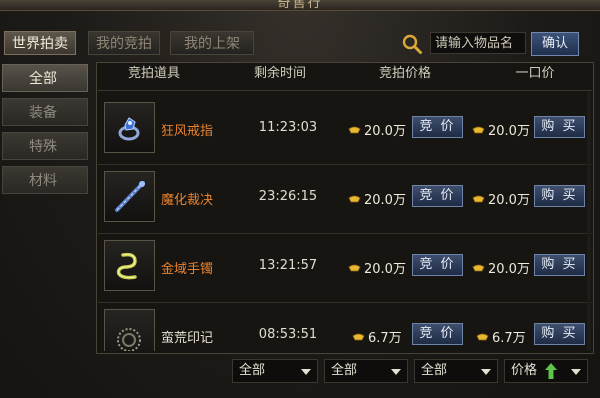 This screenshot has height=398, width=600. Describe the element at coordinates (153, 73) in the screenshot. I see `header-item: 竞拍道具` at that location.